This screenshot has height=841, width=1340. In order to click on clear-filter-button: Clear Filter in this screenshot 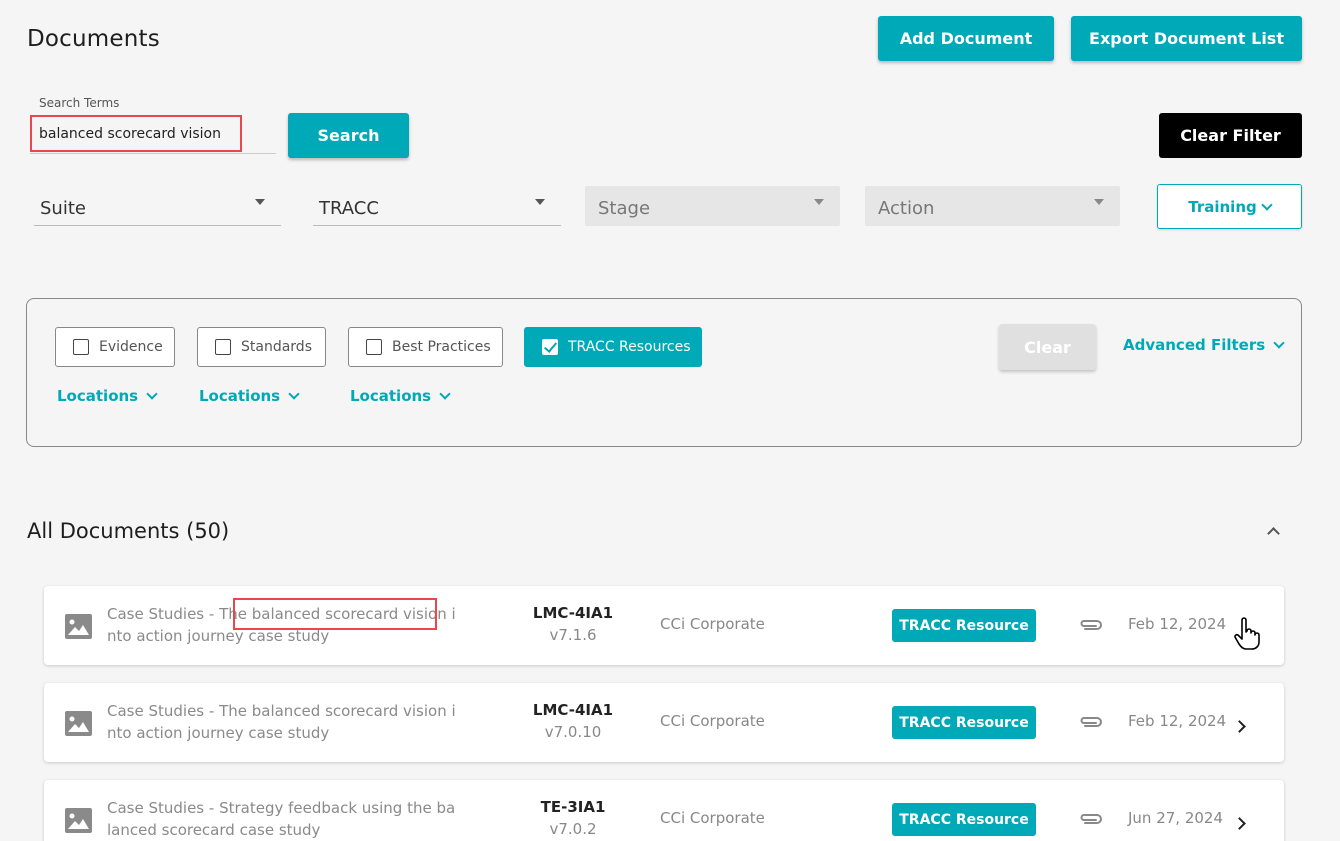, I will do `click(1230, 135)`.